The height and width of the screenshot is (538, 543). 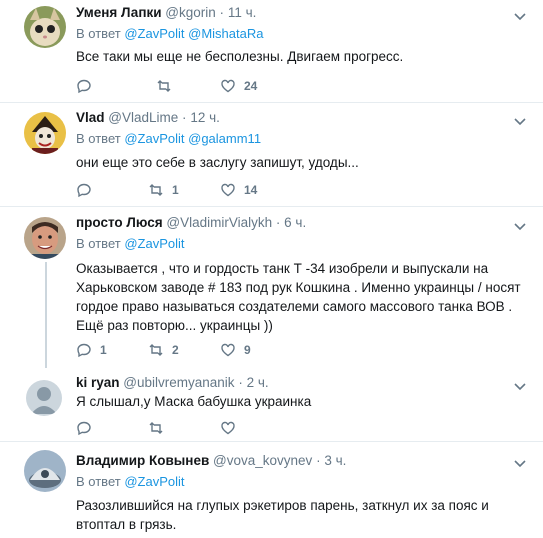 I want to click on like-button: 24, so click(x=238, y=86).